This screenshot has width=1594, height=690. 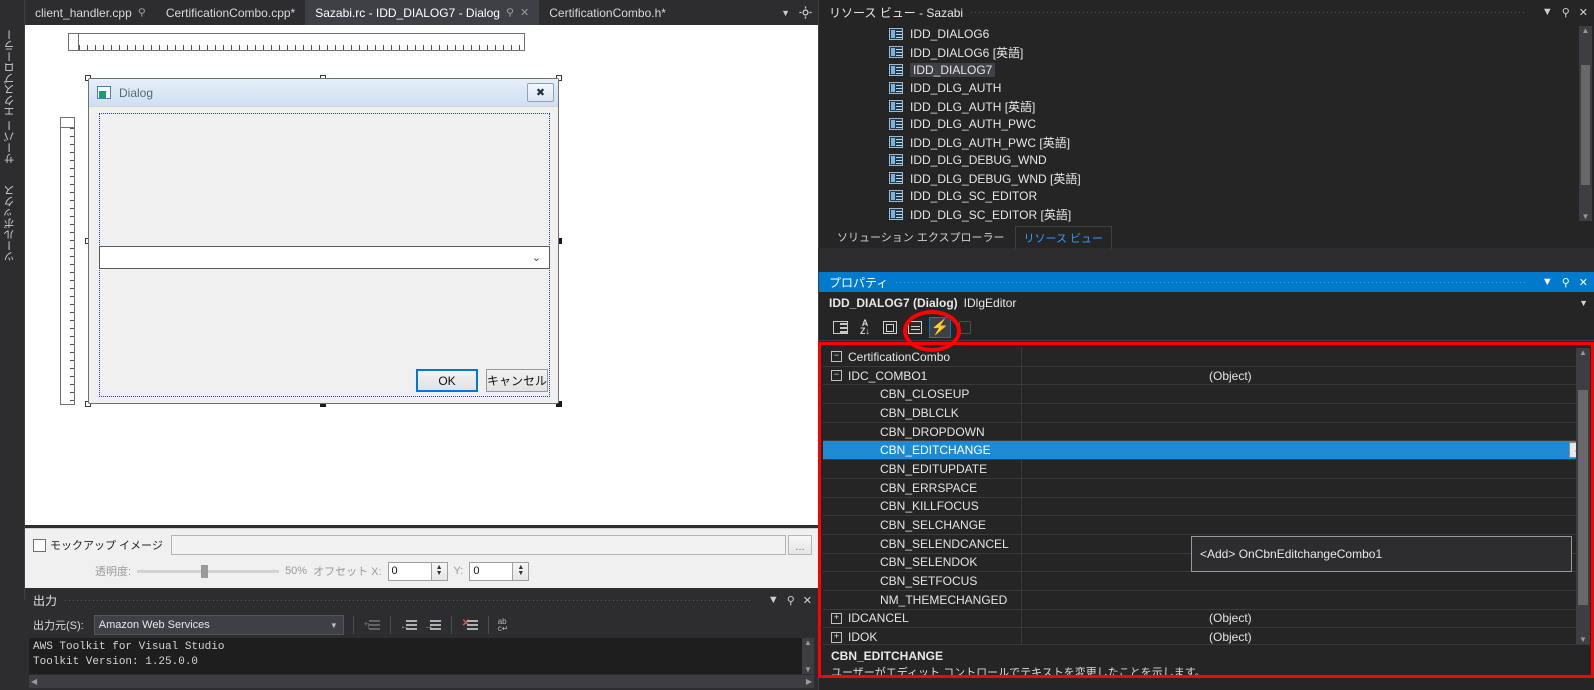 I want to click on clear-all-icon: ✕, so click(x=470, y=625).